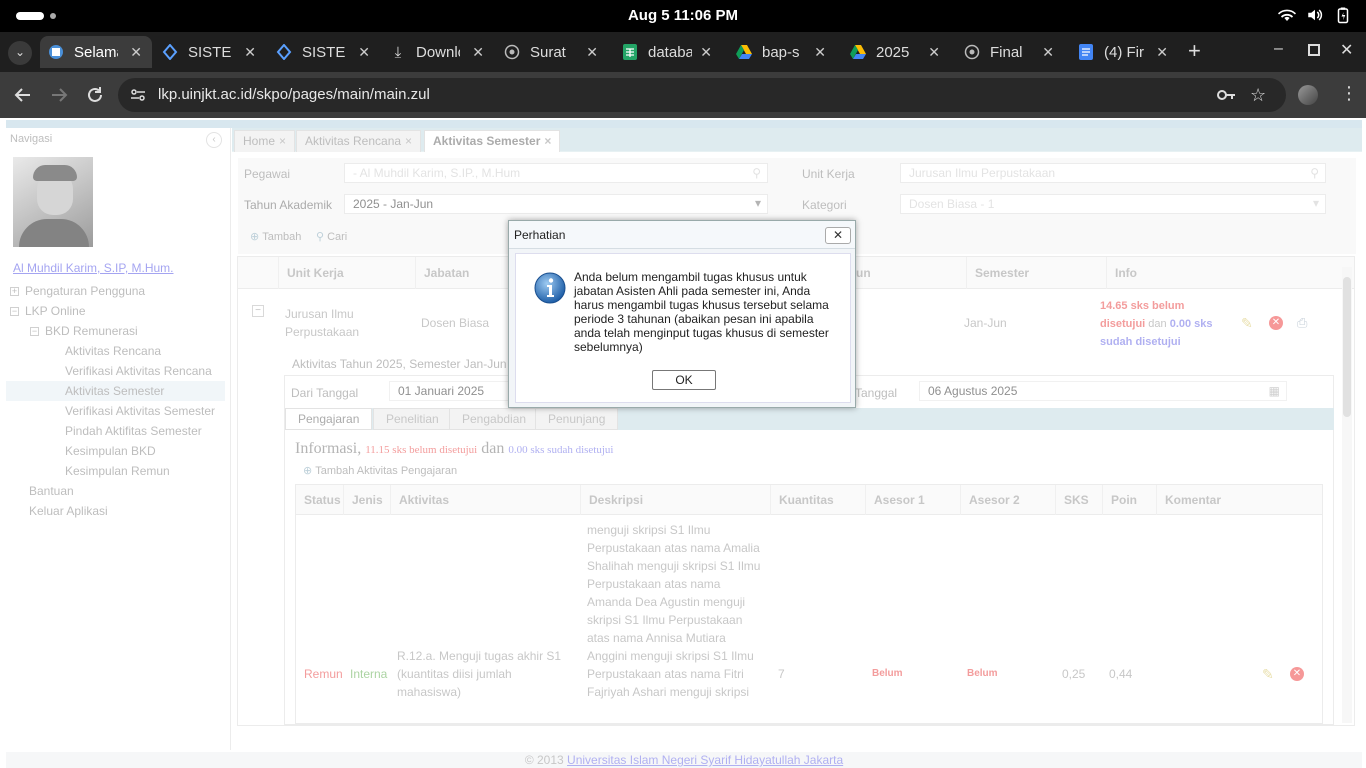 This screenshot has width=1366, height=768. I want to click on minimize-button: ‒, so click(1278, 49).